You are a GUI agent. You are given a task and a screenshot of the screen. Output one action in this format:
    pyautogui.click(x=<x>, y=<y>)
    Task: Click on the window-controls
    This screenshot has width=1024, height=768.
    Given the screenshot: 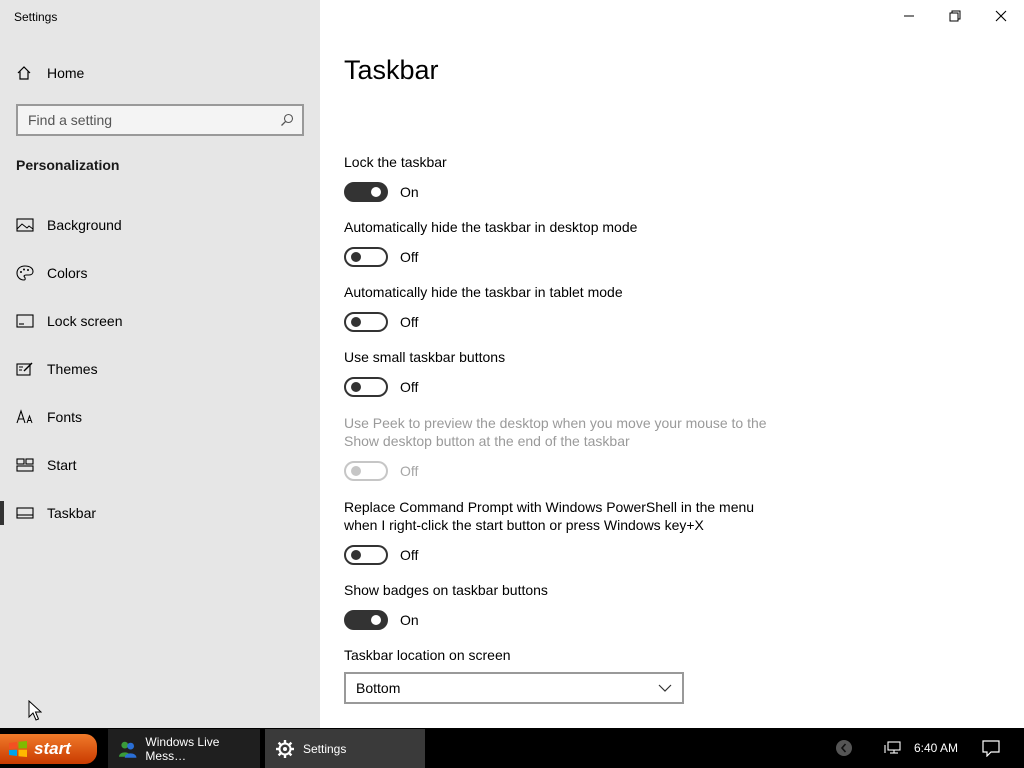 What is the action you would take?
    pyautogui.click(x=955, y=16)
    